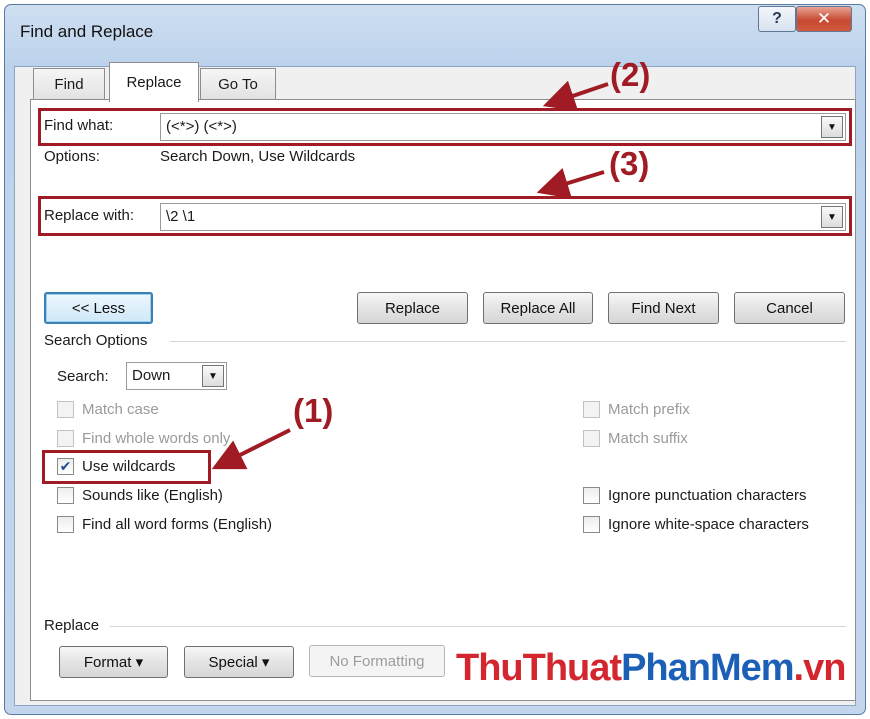 The image size is (870, 719). Describe the element at coordinates (539, 668) in the screenshot. I see `watermark-part-1: ThuThuat` at that location.